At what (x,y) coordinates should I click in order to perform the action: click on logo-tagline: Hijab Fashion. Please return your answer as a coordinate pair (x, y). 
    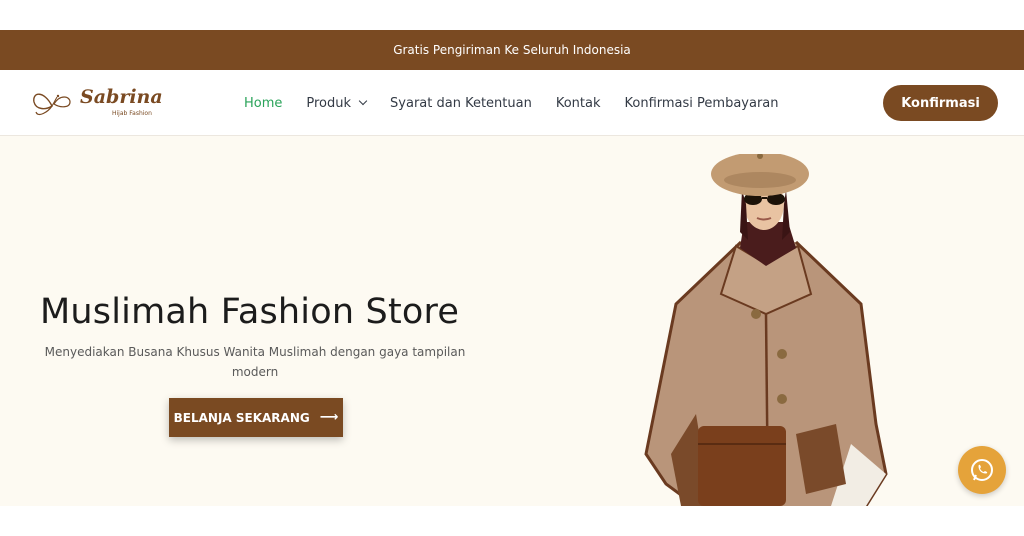
    Looking at the image, I should click on (132, 113).